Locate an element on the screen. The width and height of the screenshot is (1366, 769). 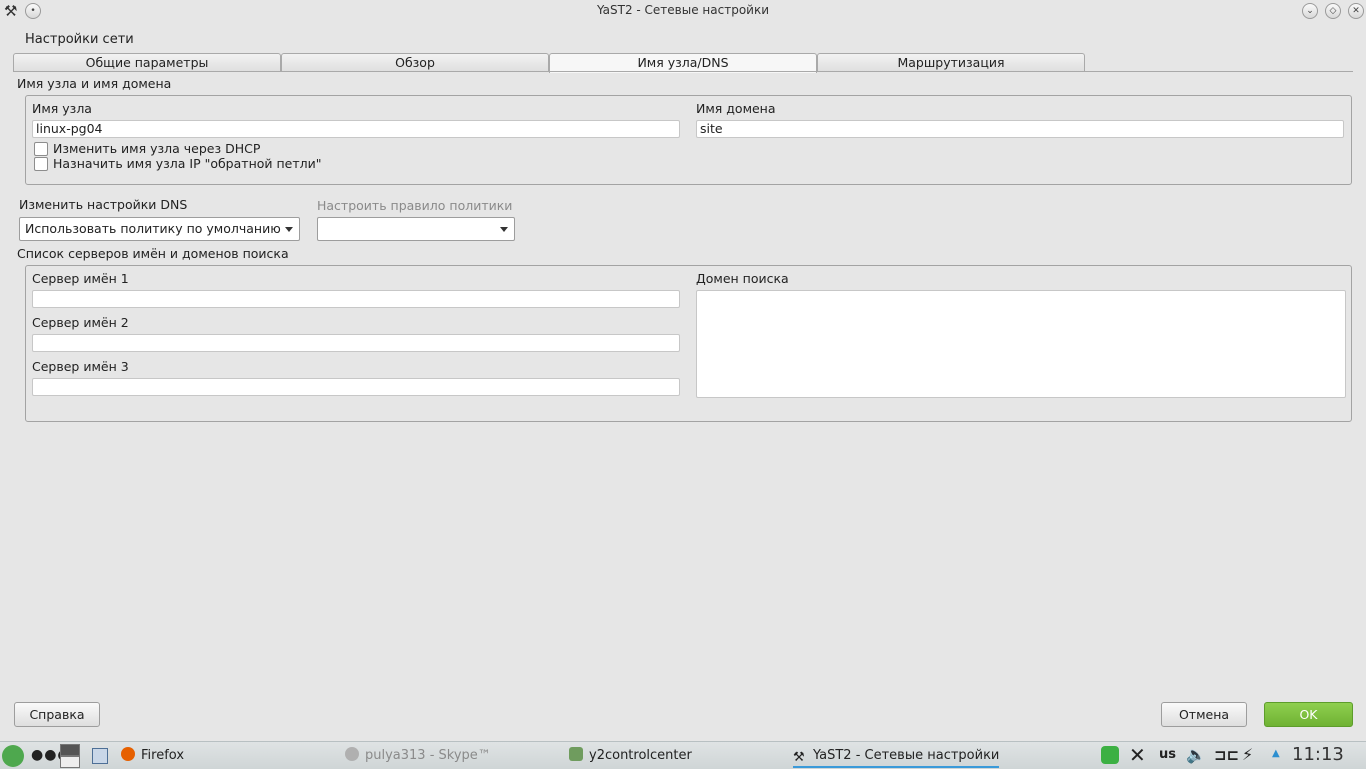
nameserver1-label: Сервер имён 1 is located at coordinates (80, 278).